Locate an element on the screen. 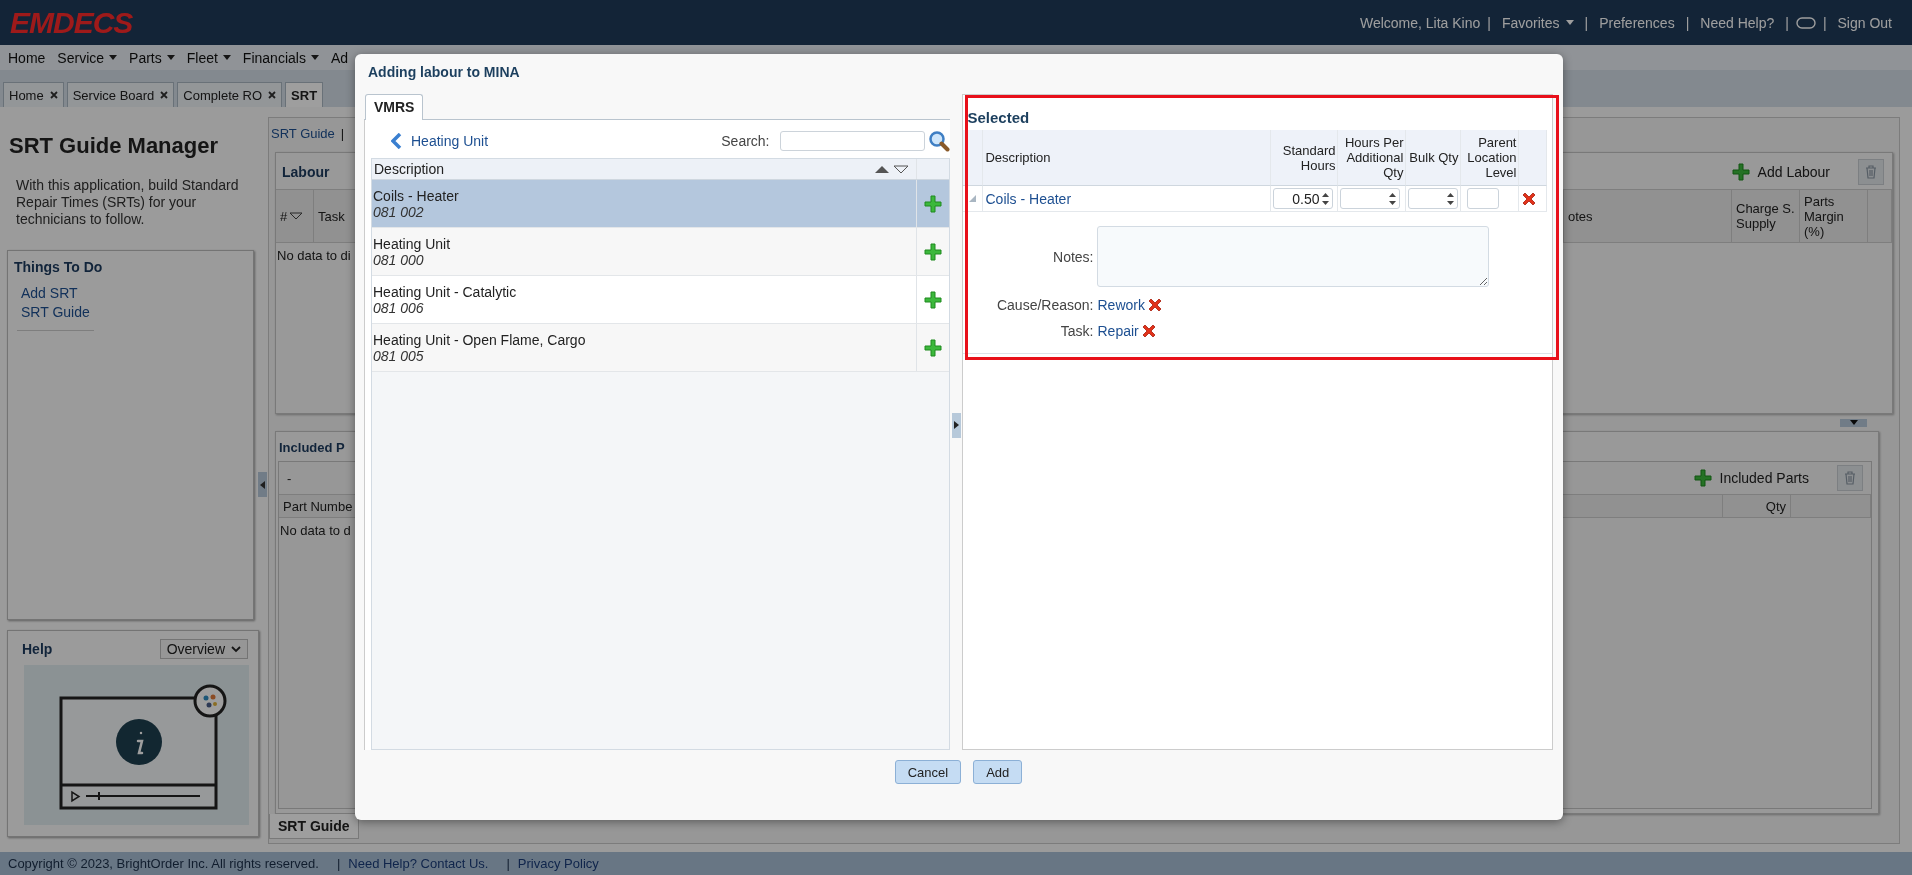 This screenshot has height=875, width=1912. menu-item: Service is located at coordinates (87, 57).